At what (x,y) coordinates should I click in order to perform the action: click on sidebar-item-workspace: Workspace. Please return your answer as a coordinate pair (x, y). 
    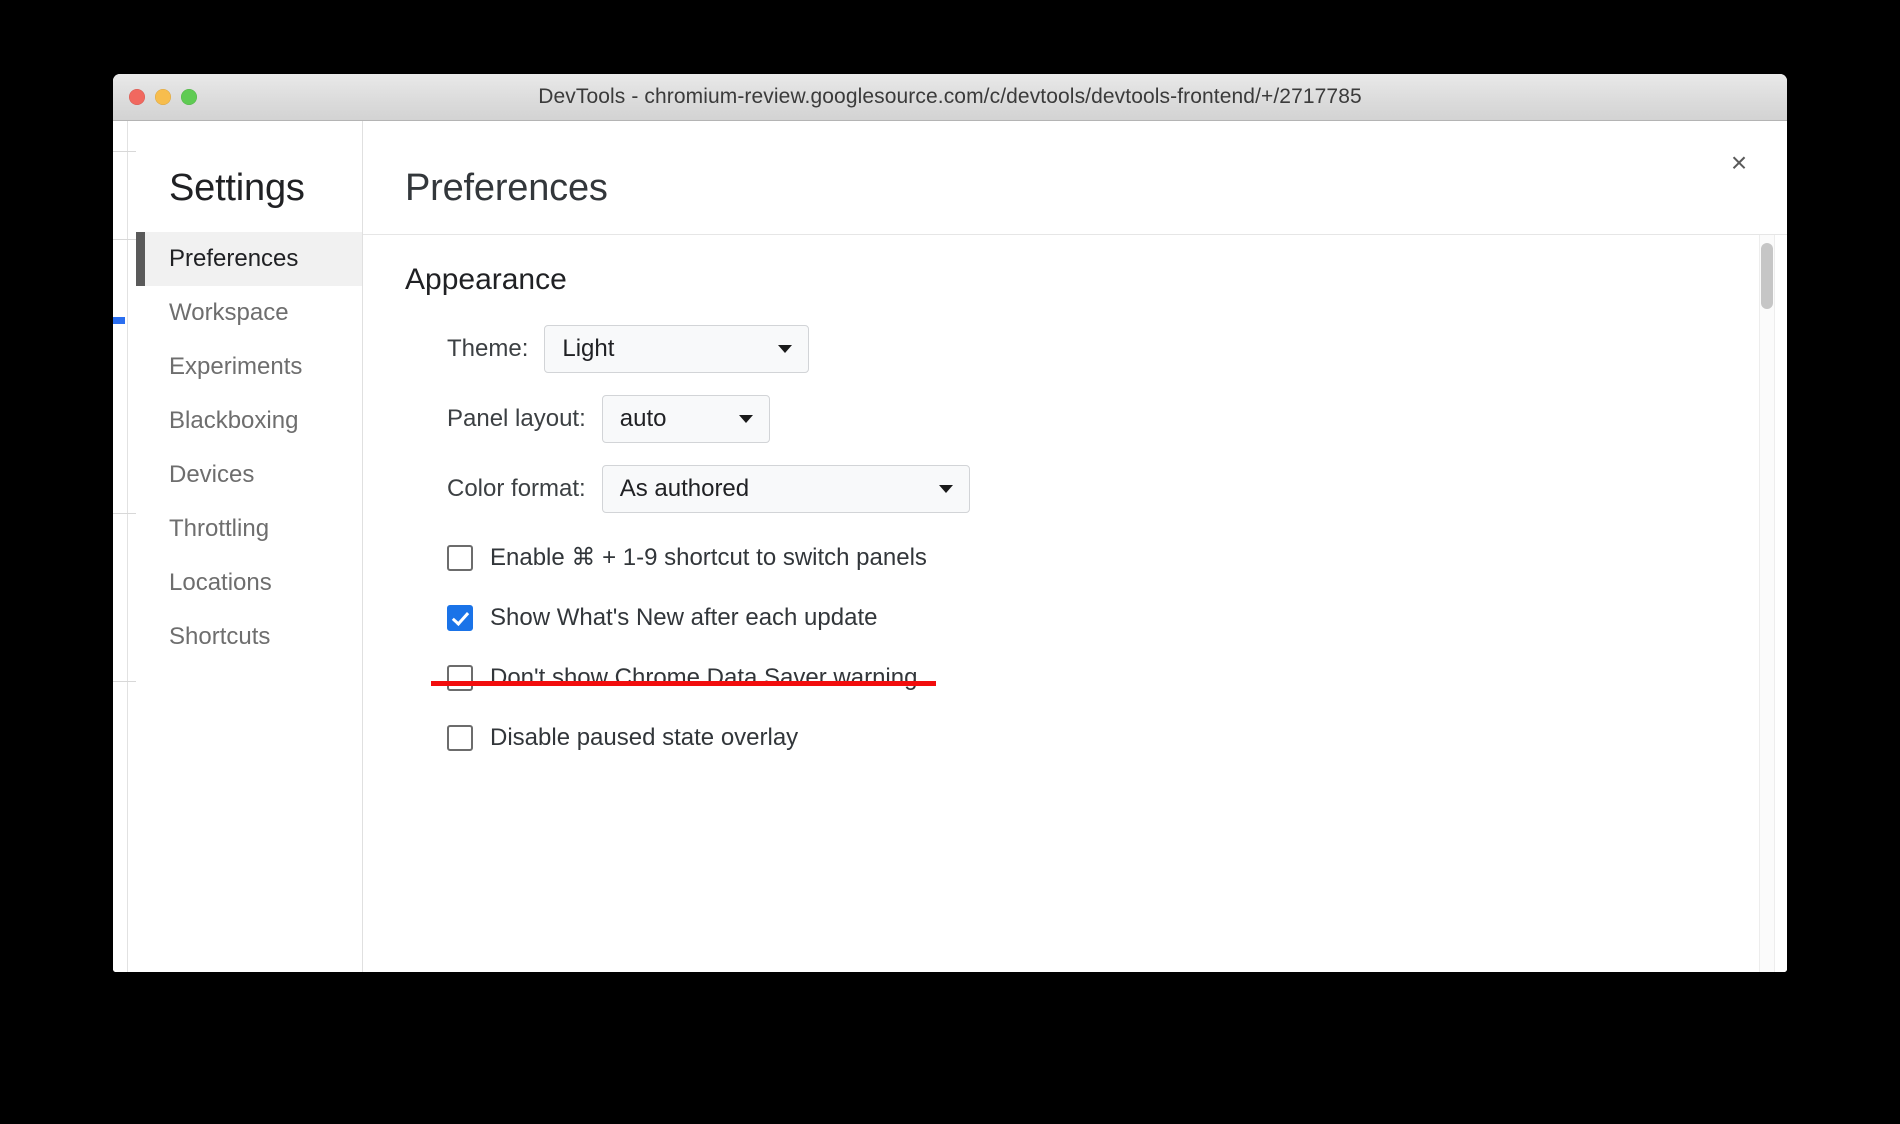
    Looking at the image, I should click on (249, 313).